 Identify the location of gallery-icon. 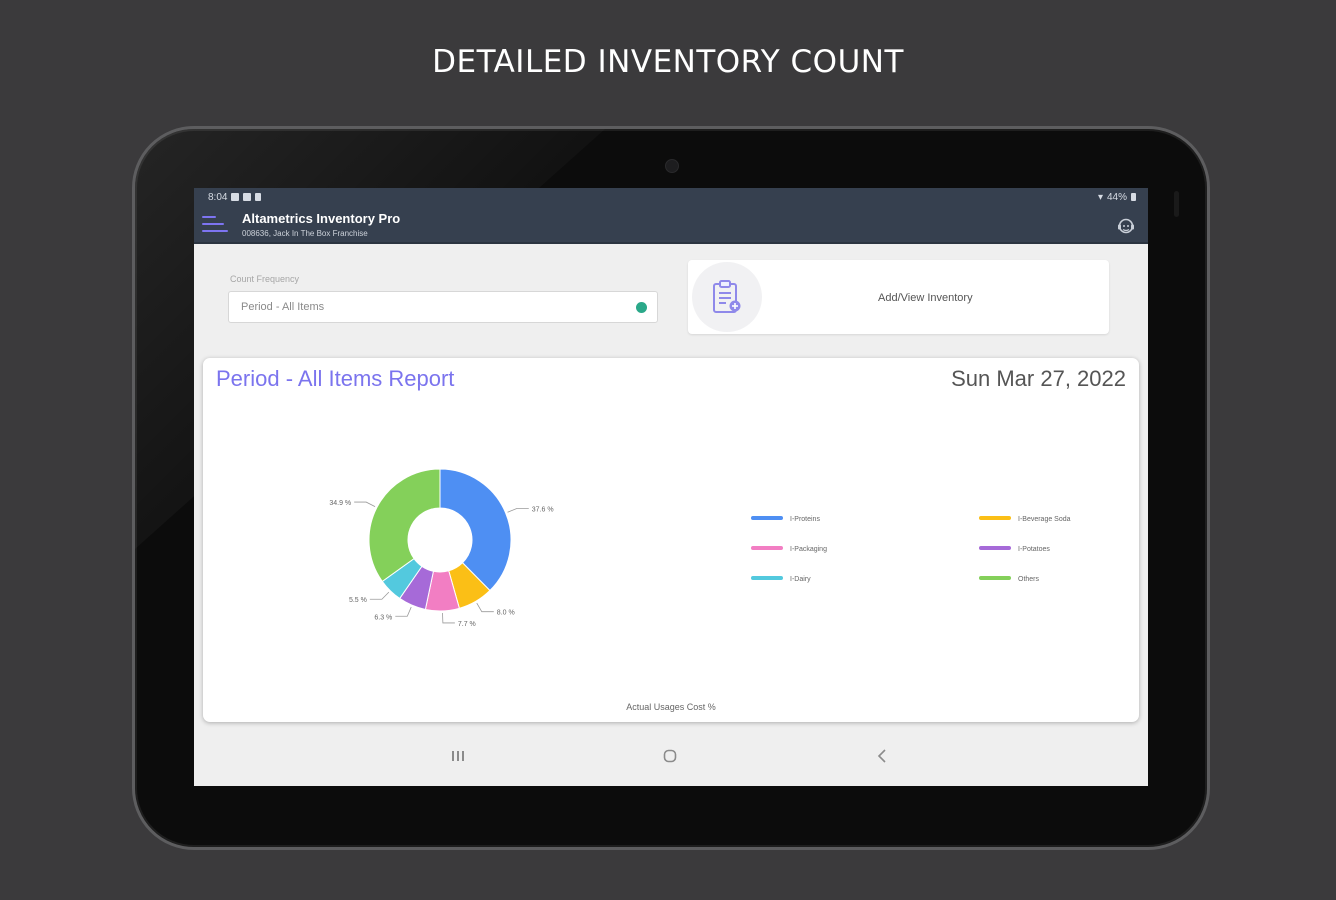
(247, 197).